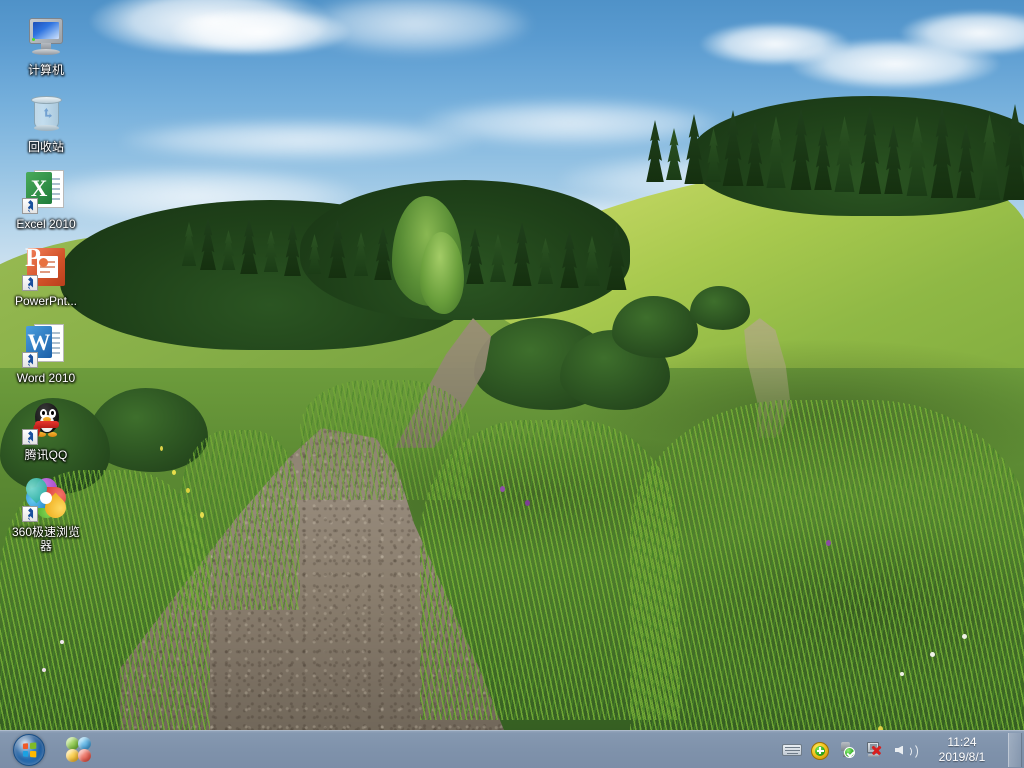  I want to click on desktop-icon-label: Word 2010, so click(46, 378).